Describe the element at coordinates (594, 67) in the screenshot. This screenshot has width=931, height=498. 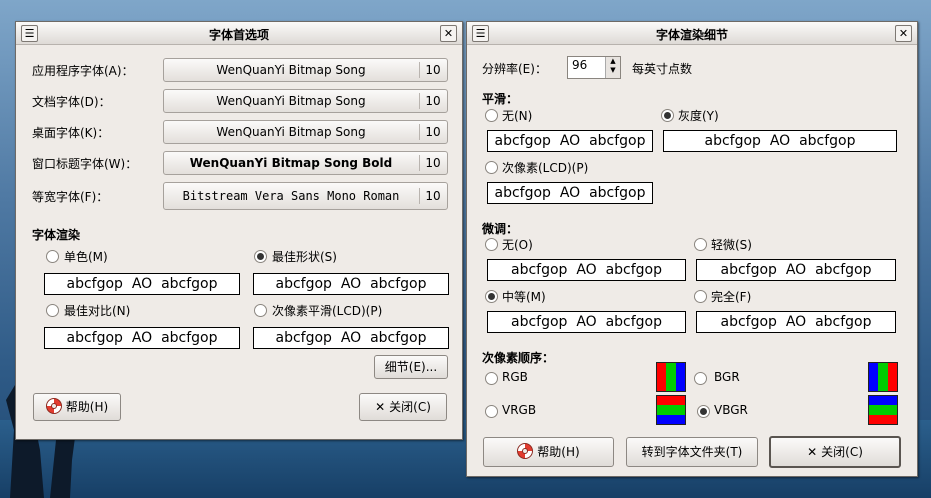
I see `resolution-spinner: 96 ▲ ▼` at that location.